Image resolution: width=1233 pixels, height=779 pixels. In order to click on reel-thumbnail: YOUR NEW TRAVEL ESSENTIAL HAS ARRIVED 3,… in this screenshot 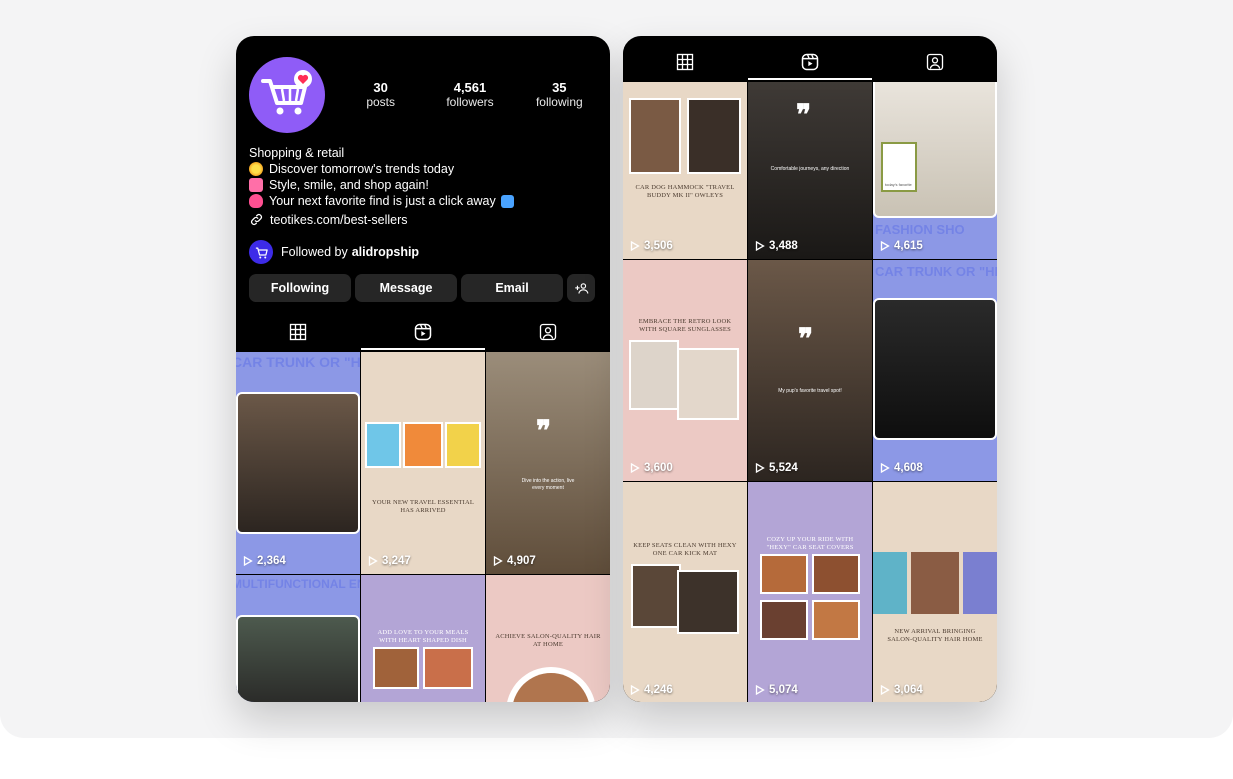, I will do `click(423, 463)`.